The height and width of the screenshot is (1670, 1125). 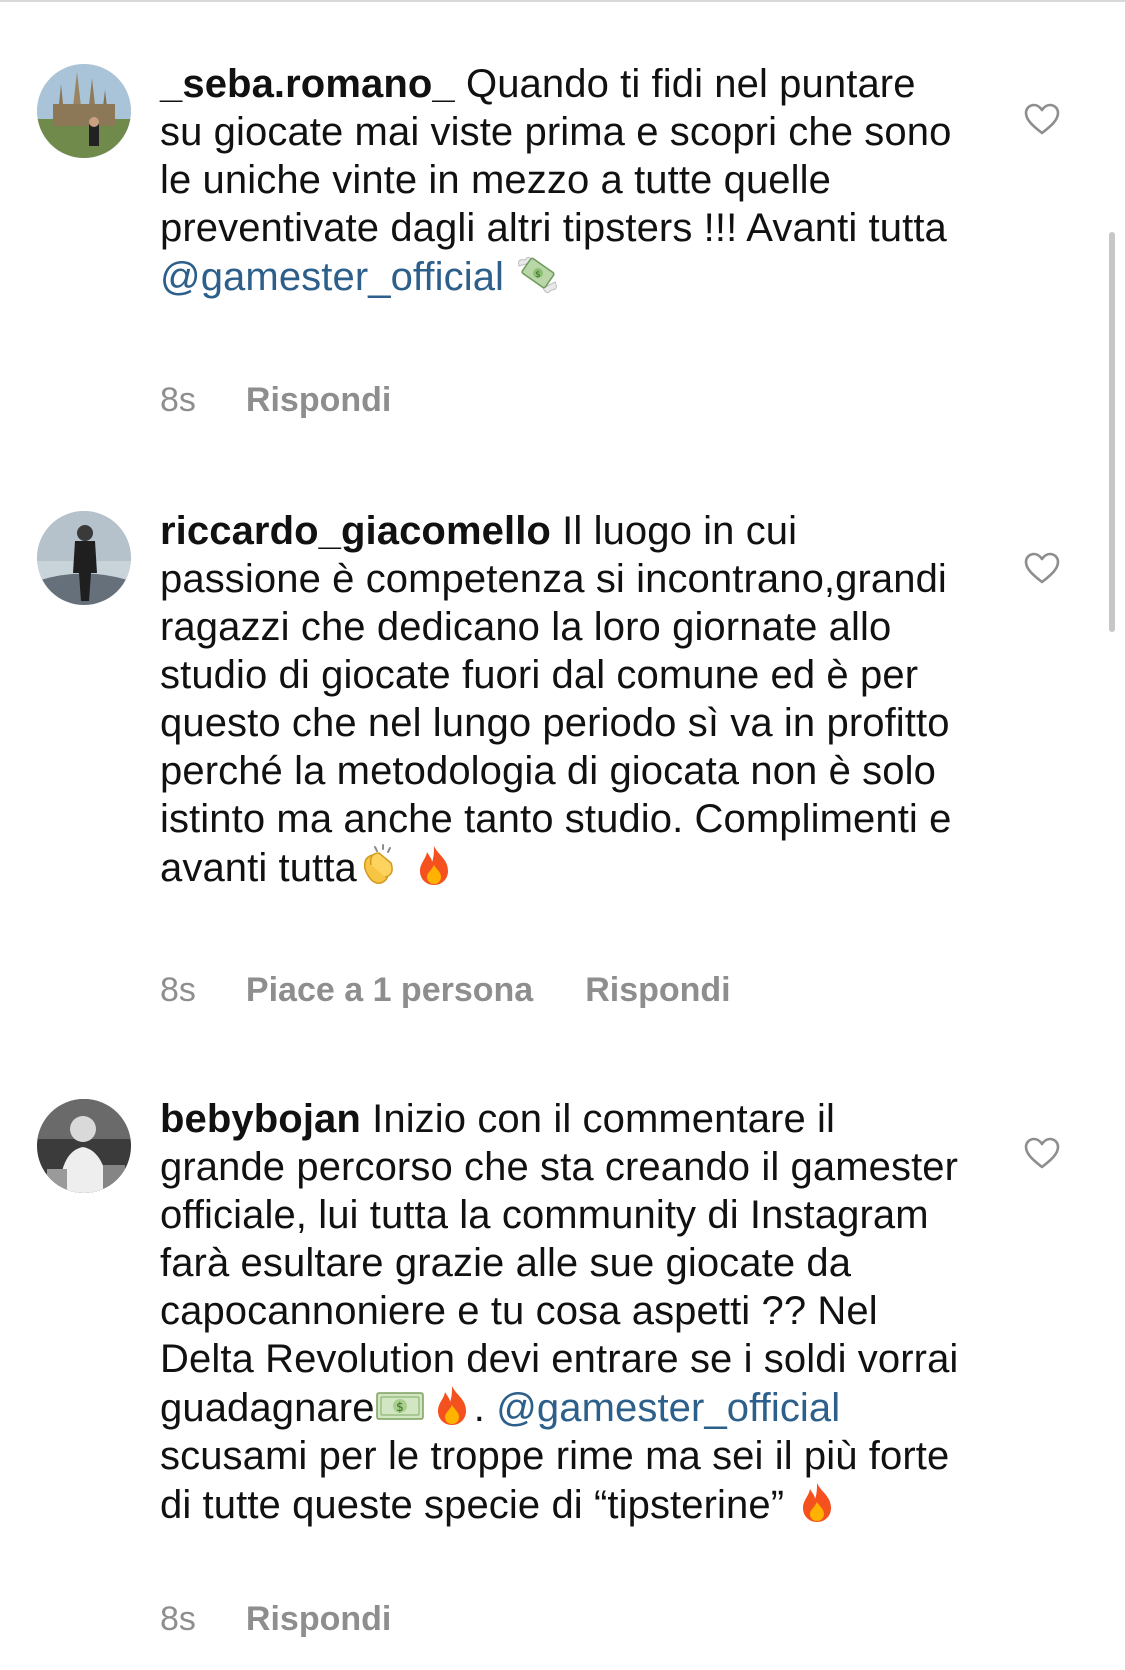 I want to click on likes-count-link: Piace a 1 persona, so click(x=389, y=990).